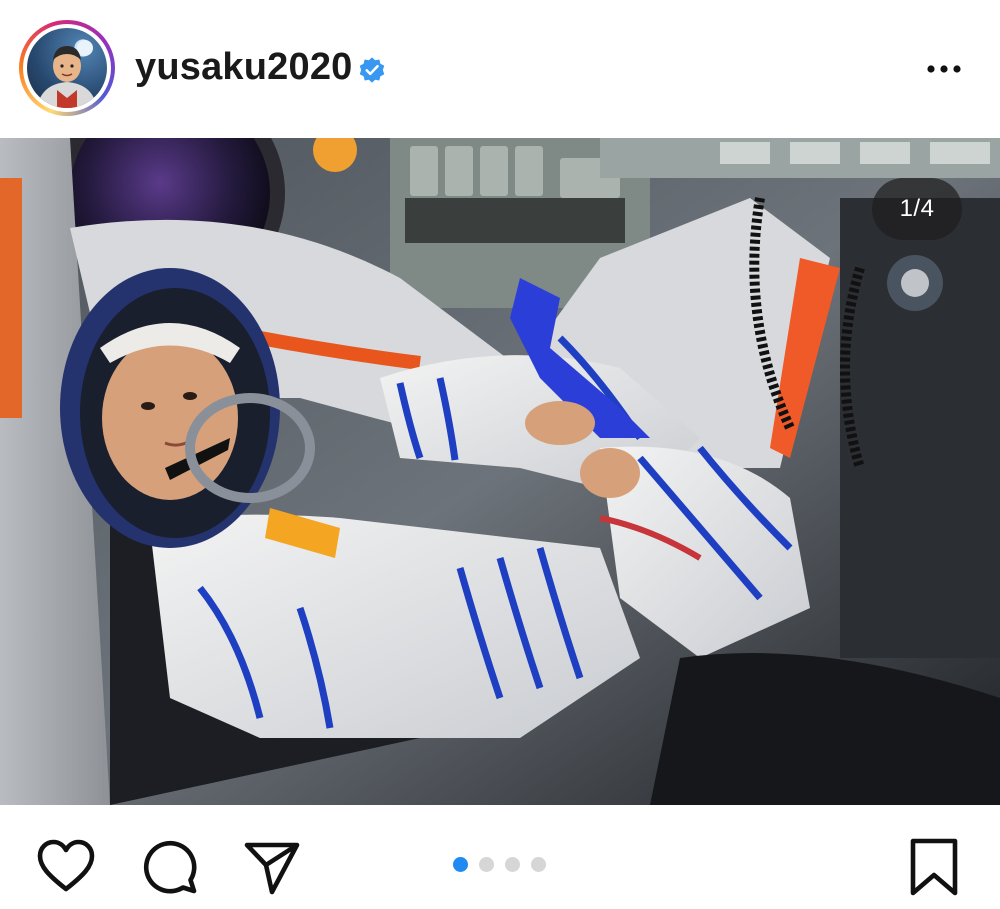 This screenshot has height=909, width=1000. What do you see at coordinates (460, 864) in the screenshot?
I see `carousel-dot-active` at bounding box center [460, 864].